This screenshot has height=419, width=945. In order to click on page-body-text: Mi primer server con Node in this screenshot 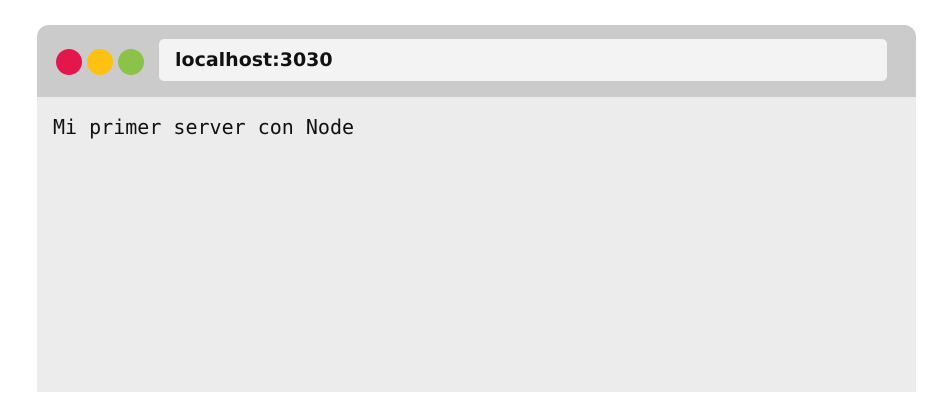, I will do `click(204, 127)`.